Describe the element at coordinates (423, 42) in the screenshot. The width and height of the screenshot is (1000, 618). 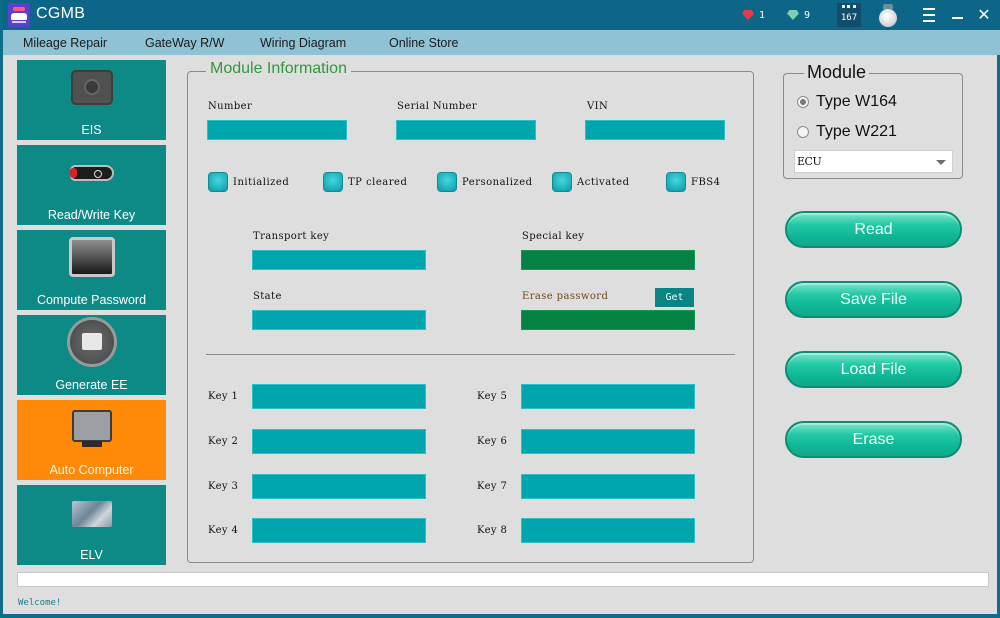
I see `menu-item-online-store: Online Store` at that location.